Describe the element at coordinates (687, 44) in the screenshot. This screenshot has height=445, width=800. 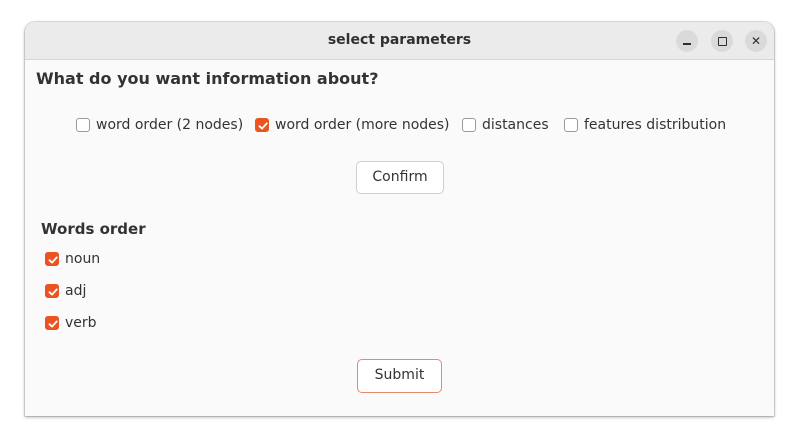
I see `minimize-icon` at that location.